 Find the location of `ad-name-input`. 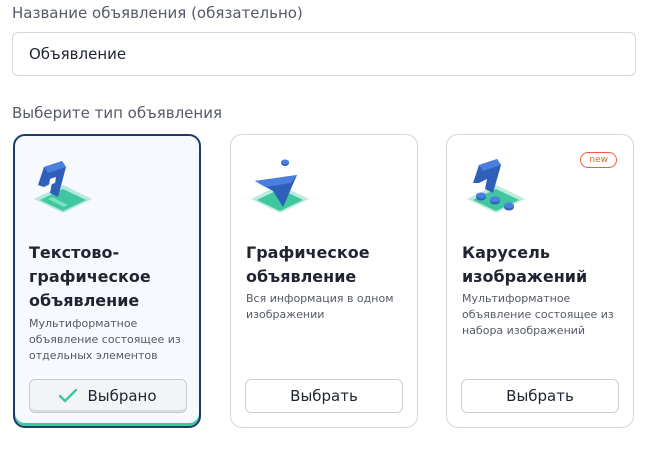

ad-name-input is located at coordinates (324, 54).